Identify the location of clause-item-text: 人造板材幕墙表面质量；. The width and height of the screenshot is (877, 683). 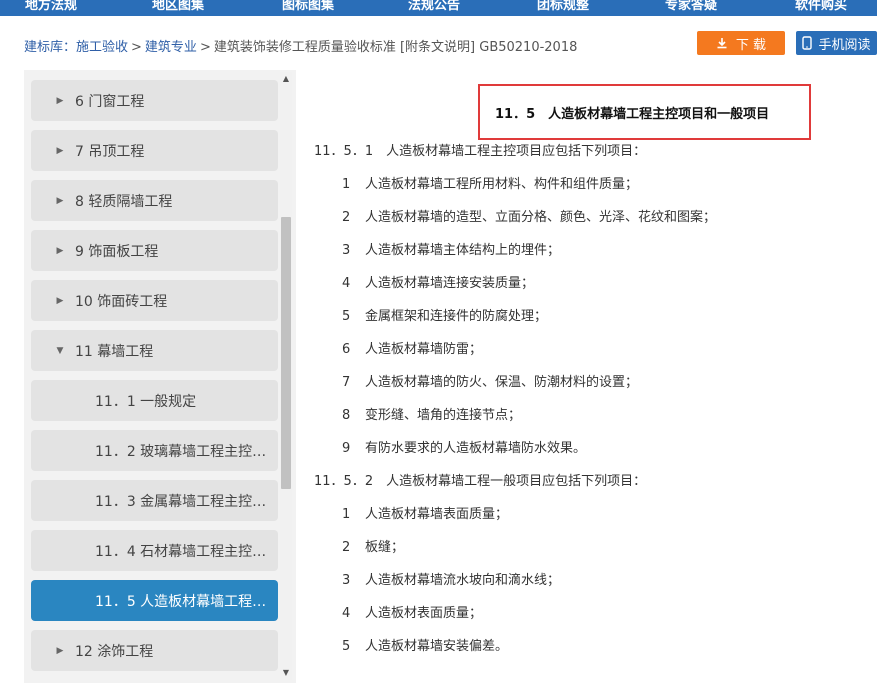
(437, 514).